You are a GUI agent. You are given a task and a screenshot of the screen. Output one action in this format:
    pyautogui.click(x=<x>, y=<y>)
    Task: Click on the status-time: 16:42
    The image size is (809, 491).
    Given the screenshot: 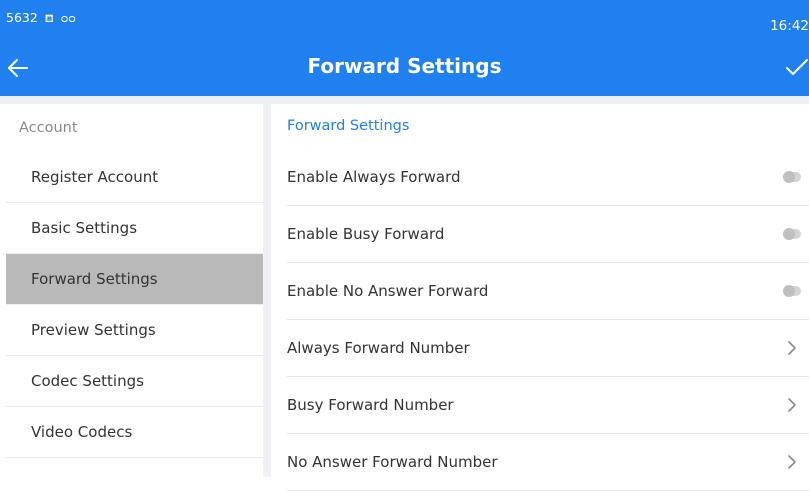 What is the action you would take?
    pyautogui.click(x=789, y=26)
    